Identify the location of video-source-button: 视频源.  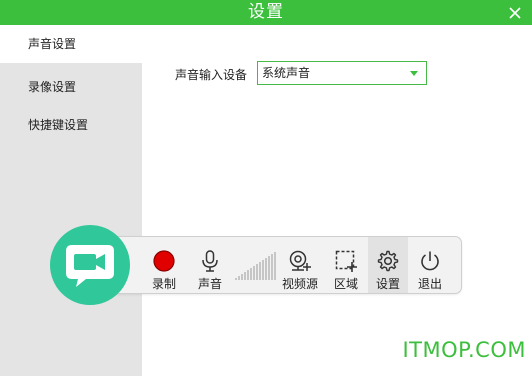
(300, 265).